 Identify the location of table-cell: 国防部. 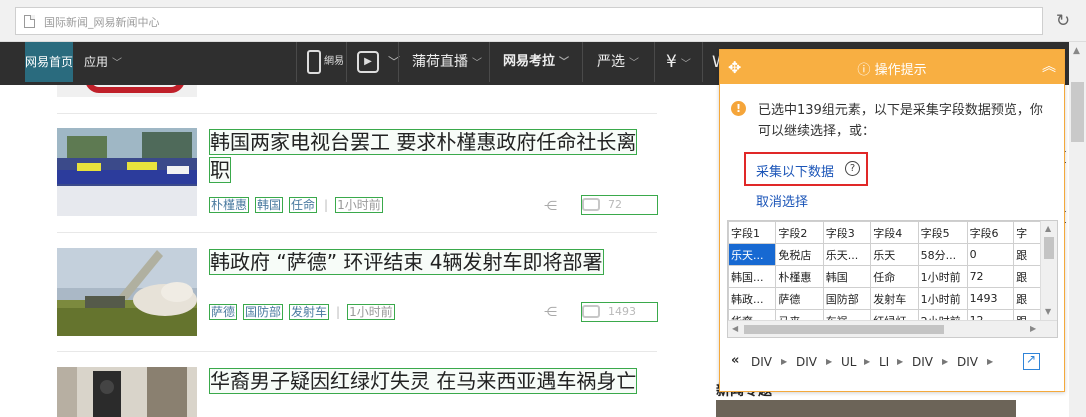
(847, 298).